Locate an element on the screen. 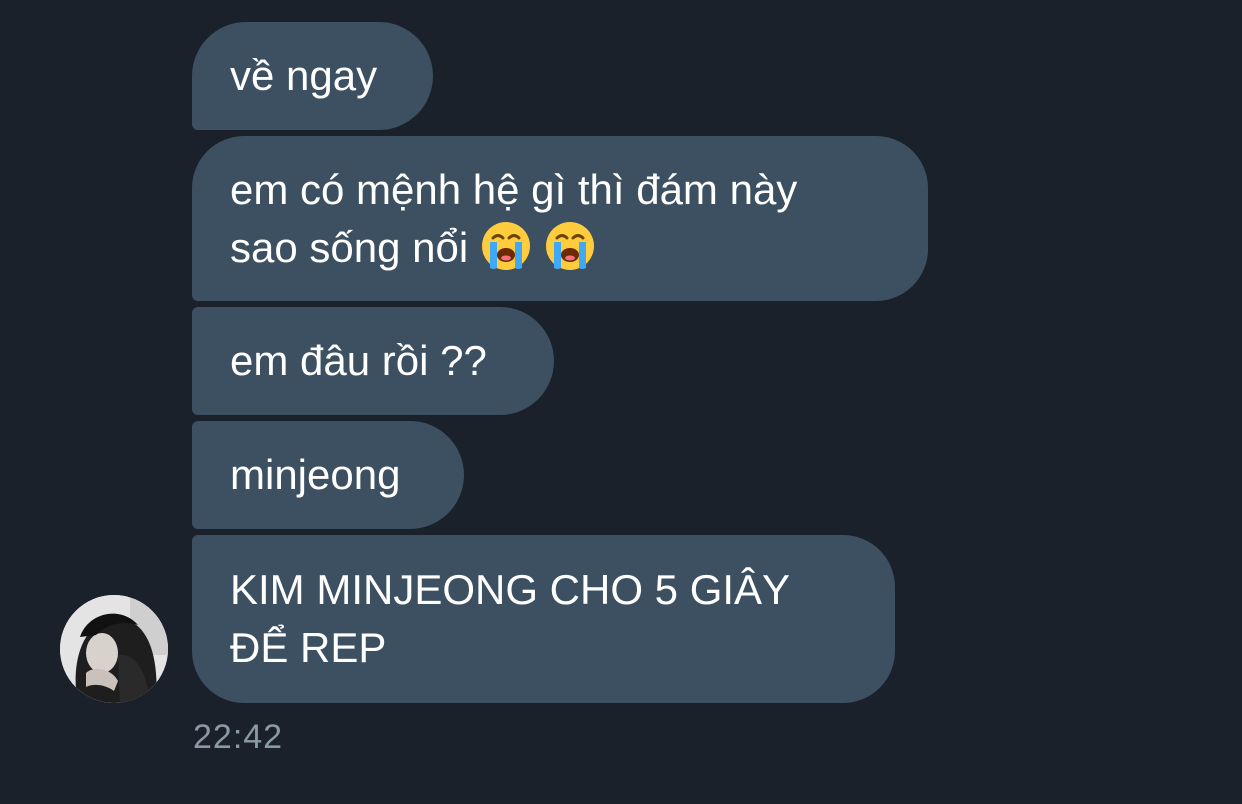 The image size is (1242, 804). profile-photo-icon is located at coordinates (114, 649).